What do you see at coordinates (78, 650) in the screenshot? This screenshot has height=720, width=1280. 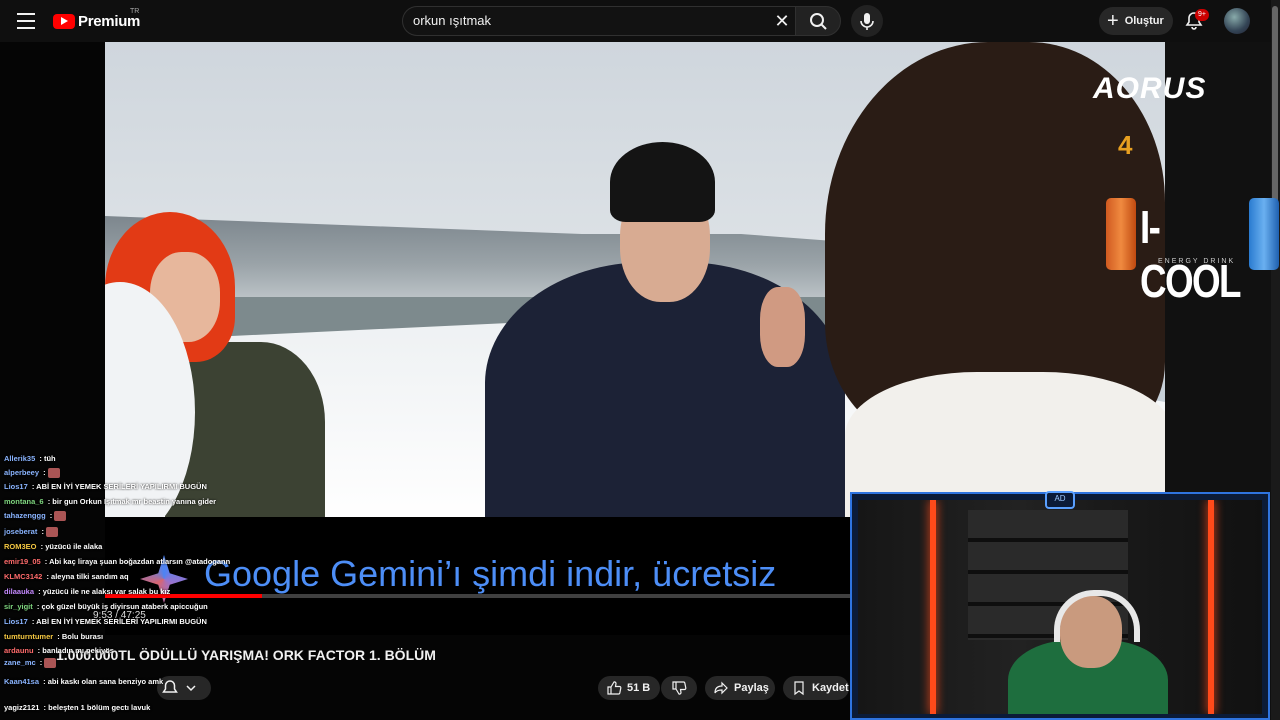 I see `chat-text: banladın mı pekiyöş` at bounding box center [78, 650].